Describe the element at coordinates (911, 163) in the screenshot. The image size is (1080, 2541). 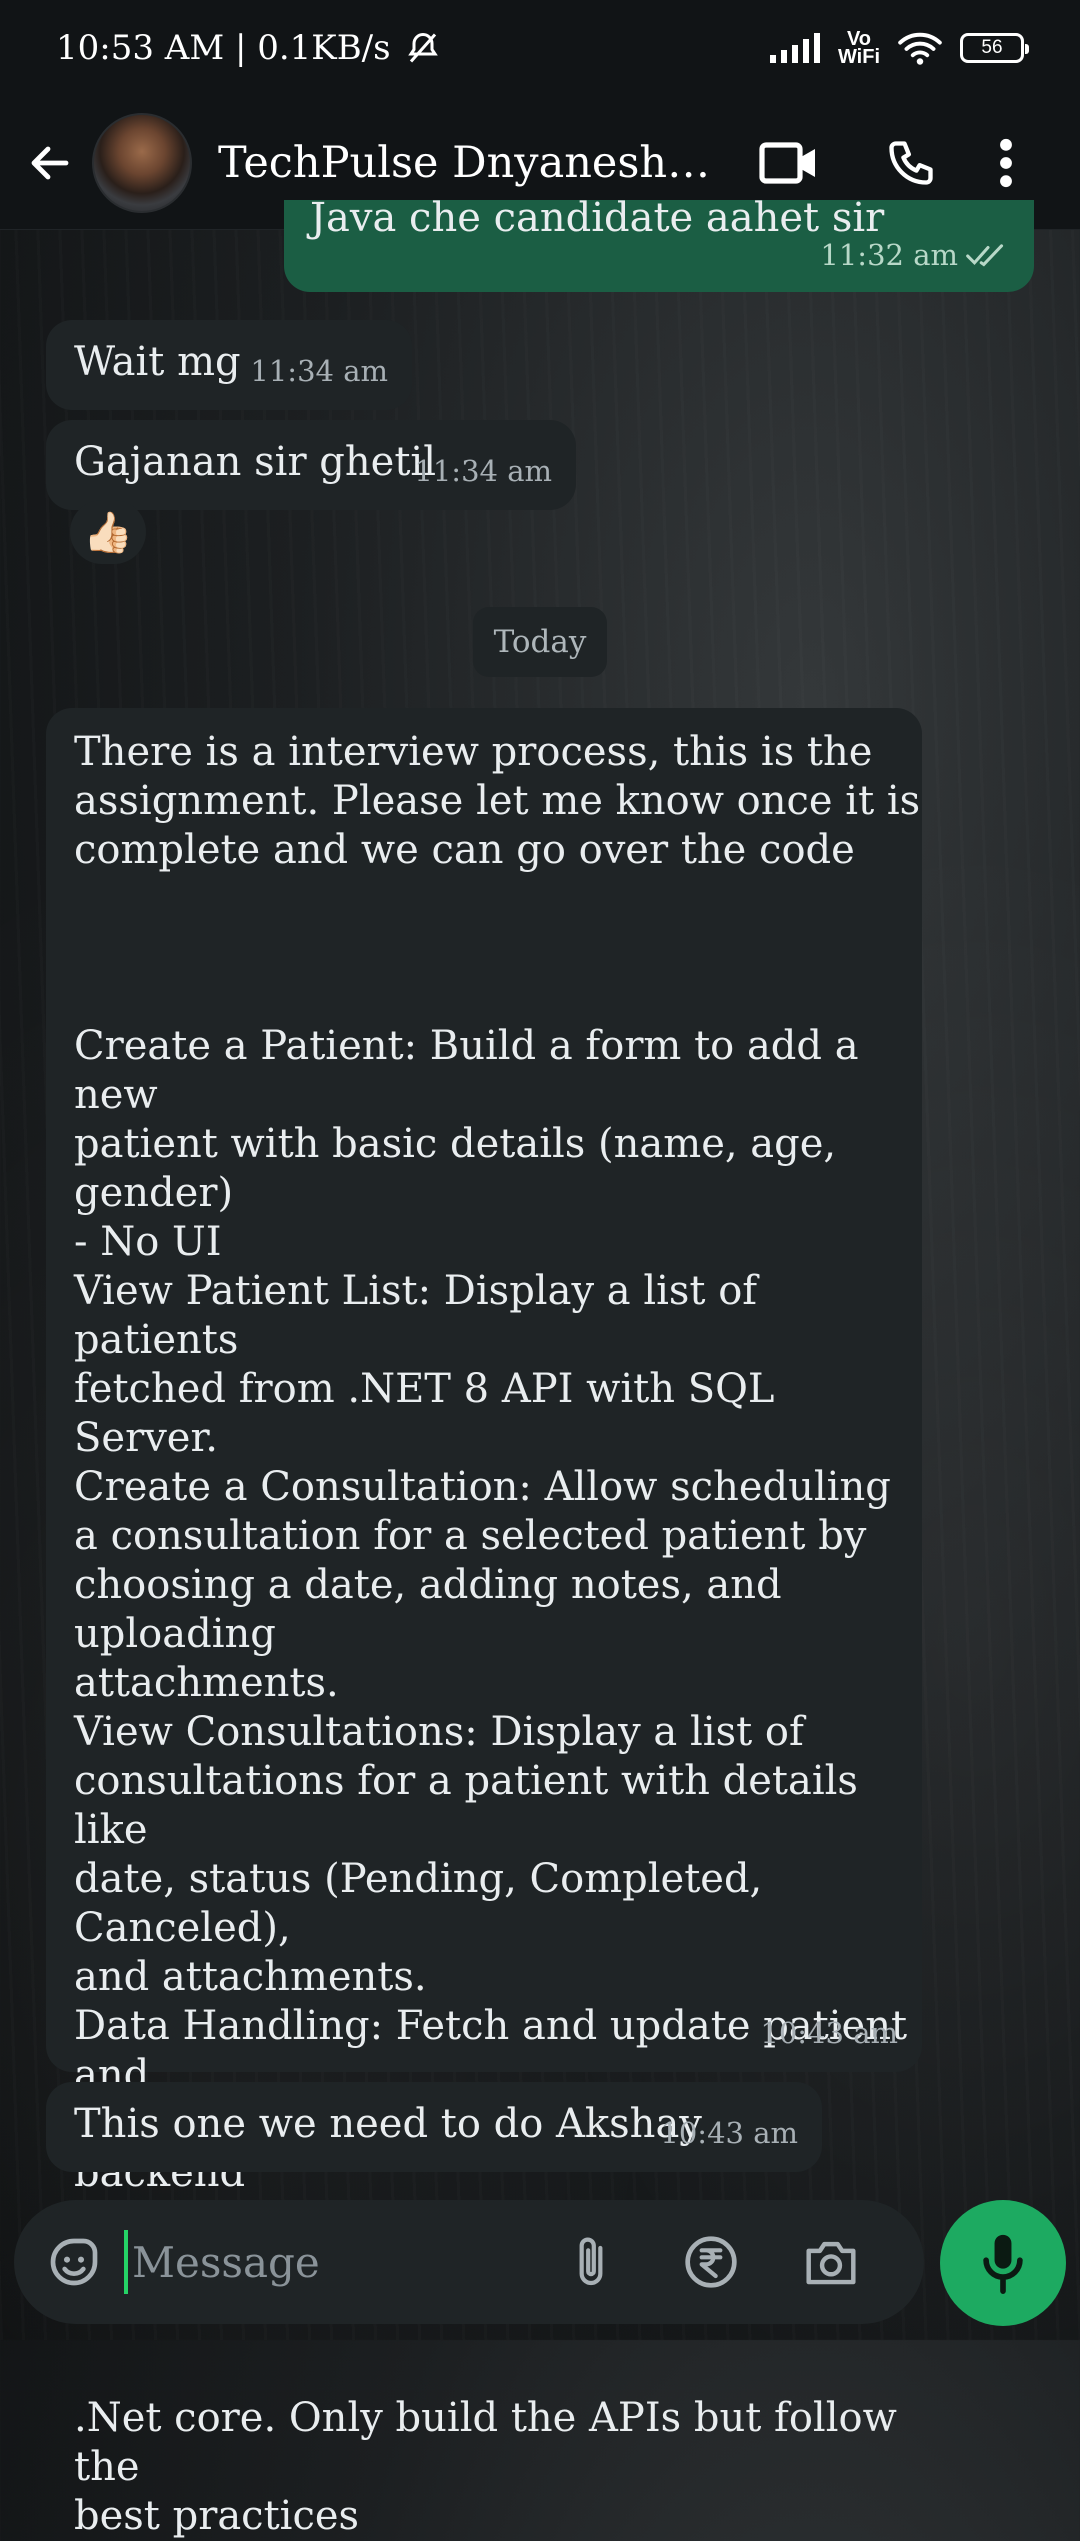
I see `voice-call-icon` at that location.